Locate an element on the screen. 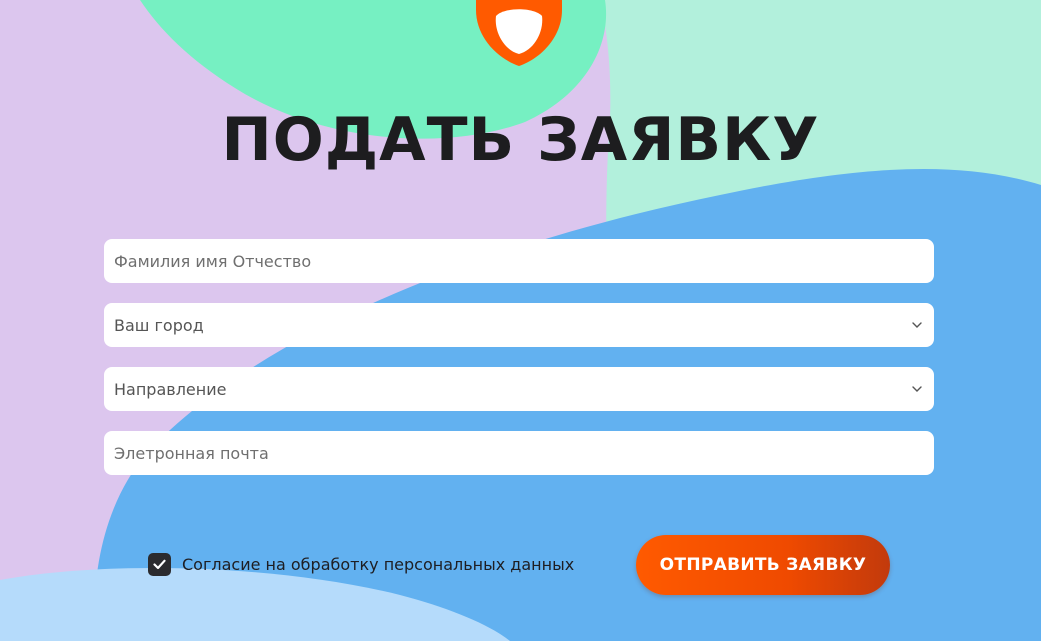 The image size is (1041, 641). full-name-field is located at coordinates (519, 261).